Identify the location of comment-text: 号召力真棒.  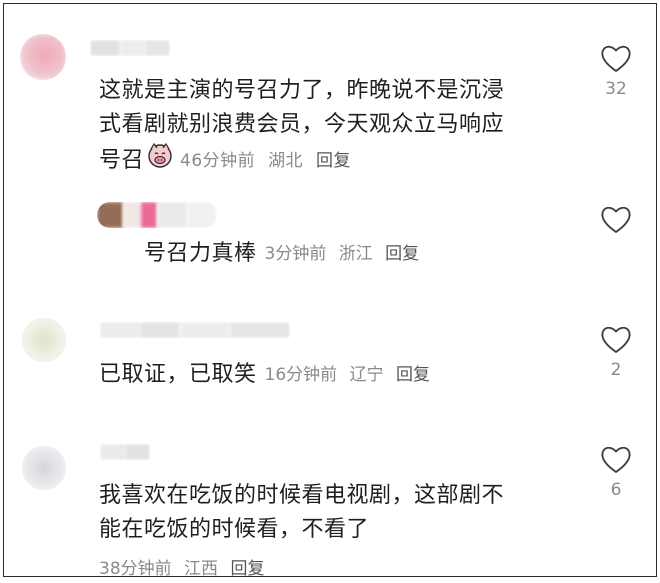
(200, 253).